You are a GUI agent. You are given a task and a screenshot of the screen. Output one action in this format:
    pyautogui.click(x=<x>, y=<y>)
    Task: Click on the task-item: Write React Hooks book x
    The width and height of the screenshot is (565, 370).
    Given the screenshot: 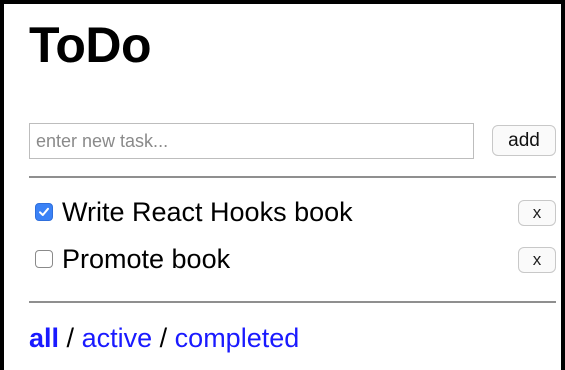 What is the action you would take?
    pyautogui.click(x=292, y=216)
    